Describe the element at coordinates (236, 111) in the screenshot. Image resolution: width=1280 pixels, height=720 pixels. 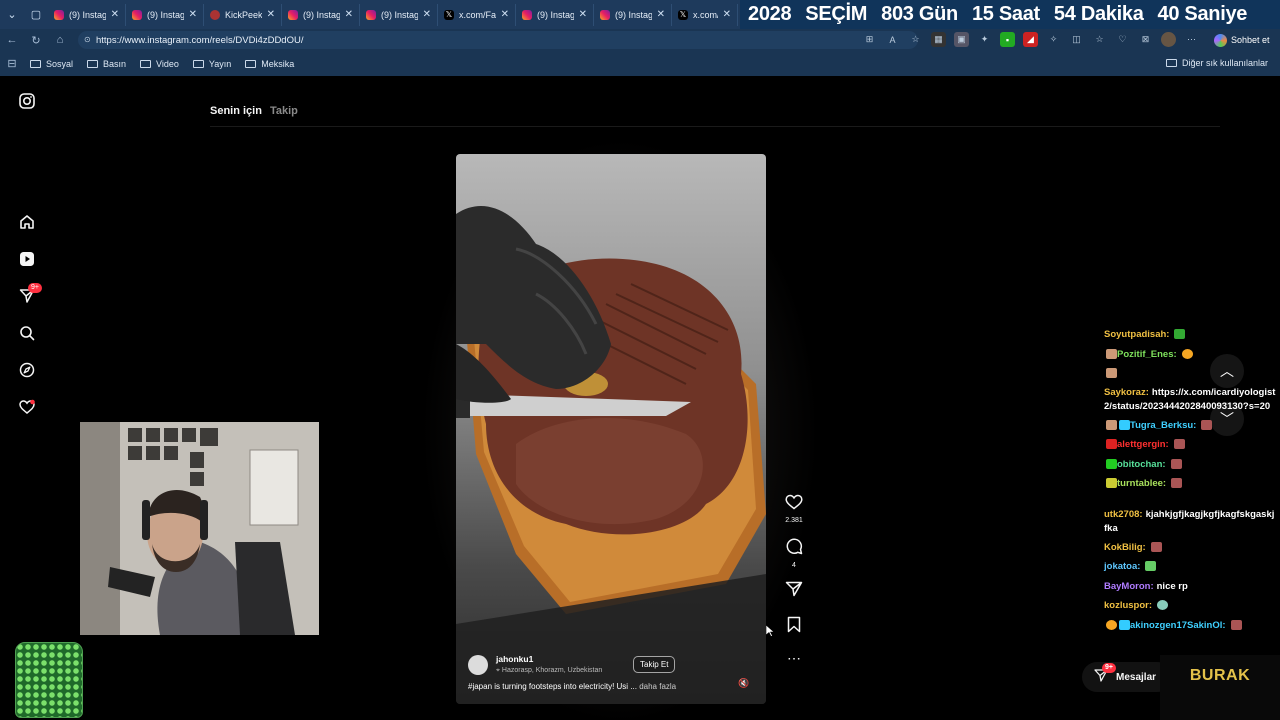
I see `tab-for-you: Senin için` at that location.